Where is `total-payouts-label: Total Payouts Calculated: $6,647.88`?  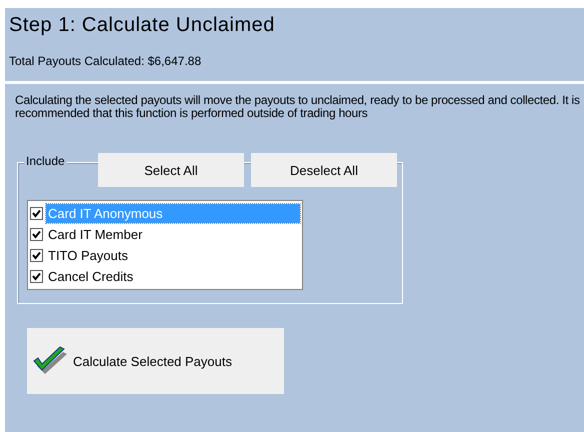 total-payouts-label: Total Payouts Calculated: $6,647.88 is located at coordinates (105, 61).